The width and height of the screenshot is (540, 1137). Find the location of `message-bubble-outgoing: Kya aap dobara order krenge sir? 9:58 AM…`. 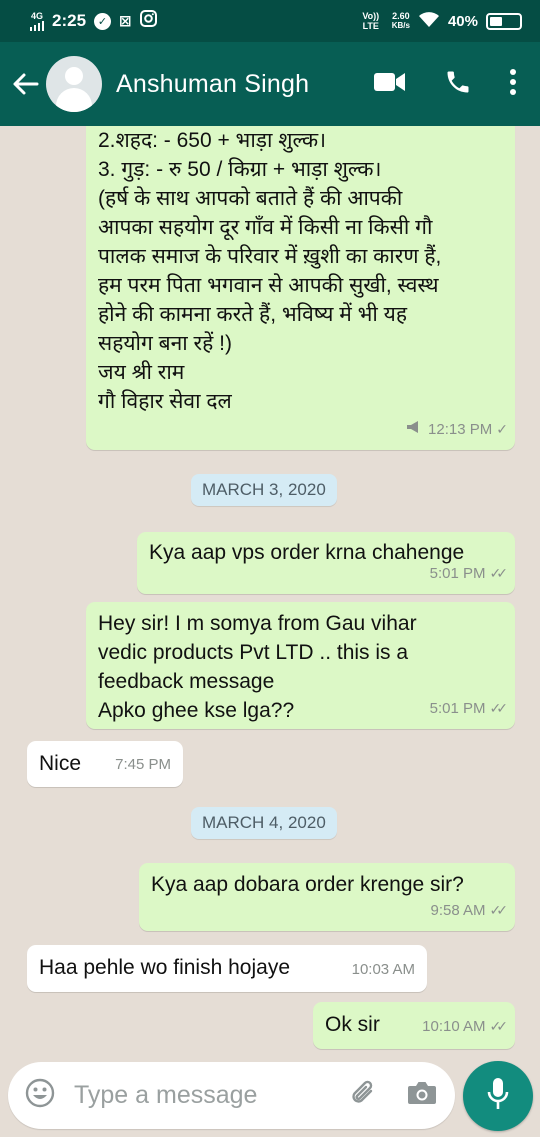

message-bubble-outgoing: Kya aap dobara order krenge sir? 9:58 AM… is located at coordinates (327, 897).